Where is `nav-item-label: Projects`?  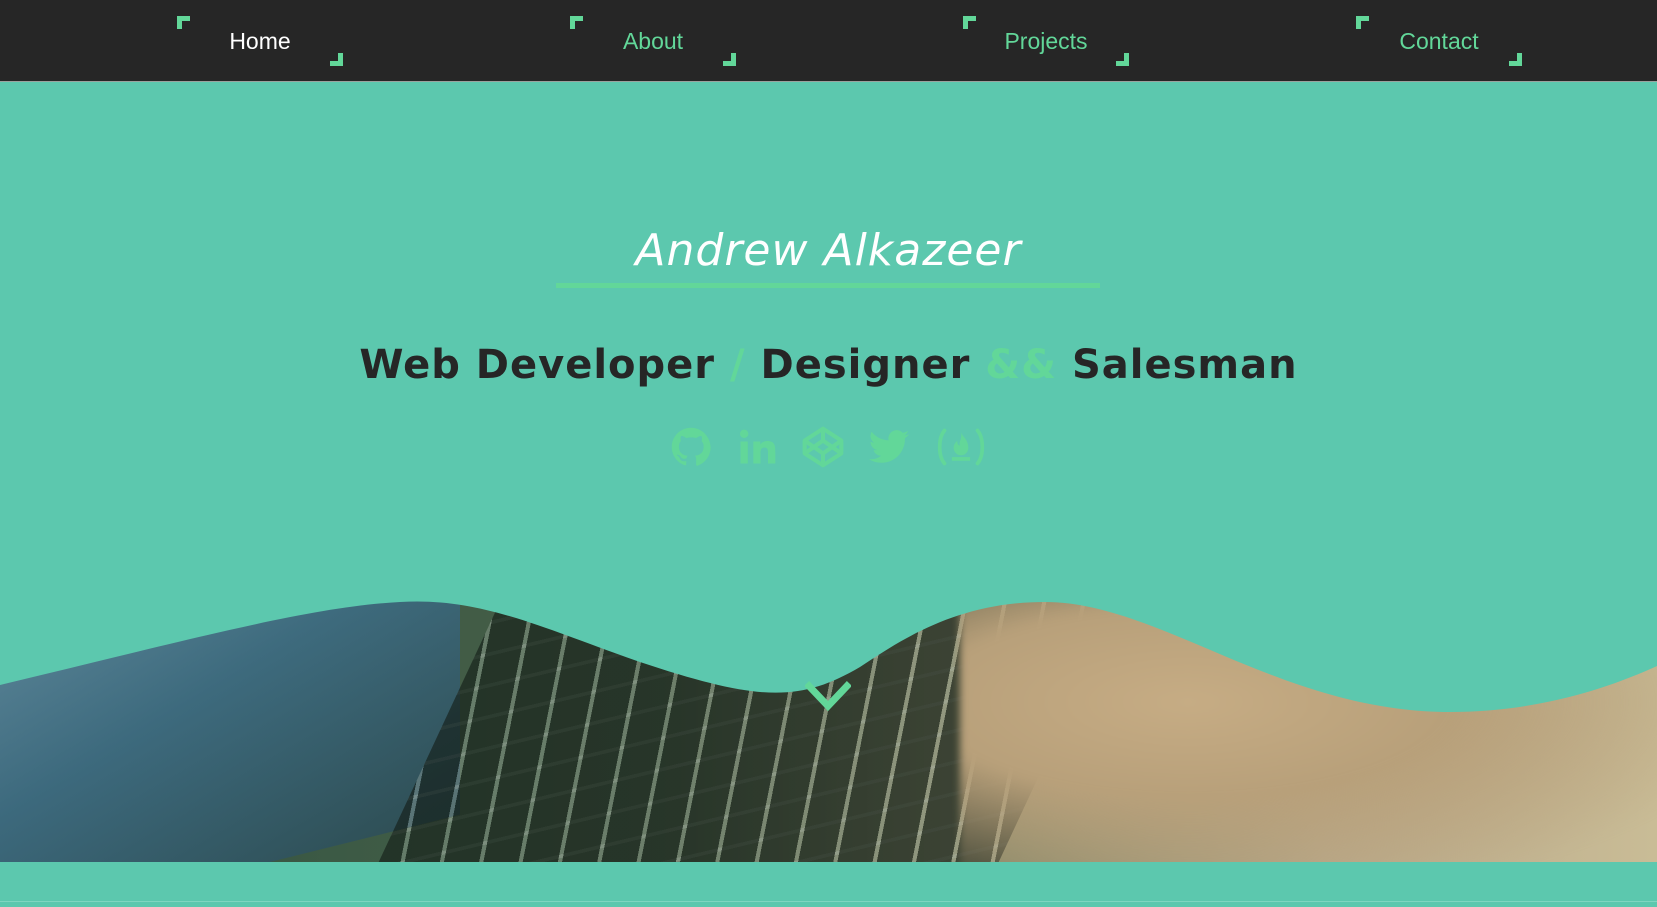 nav-item-label: Projects is located at coordinates (1046, 41).